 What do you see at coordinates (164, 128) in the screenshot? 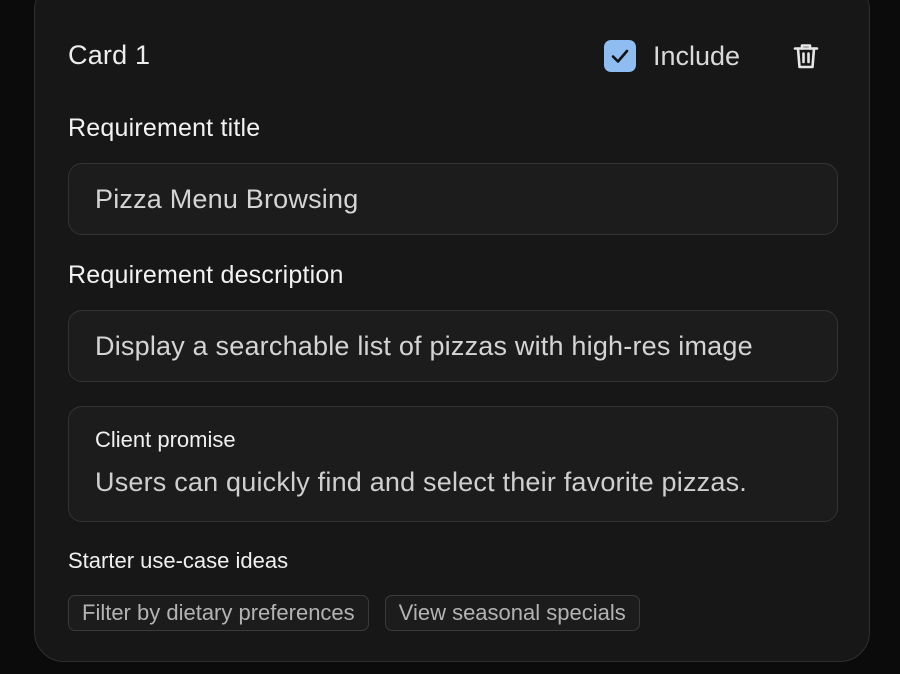
I see `requirement-title-label: Requirement title` at bounding box center [164, 128].